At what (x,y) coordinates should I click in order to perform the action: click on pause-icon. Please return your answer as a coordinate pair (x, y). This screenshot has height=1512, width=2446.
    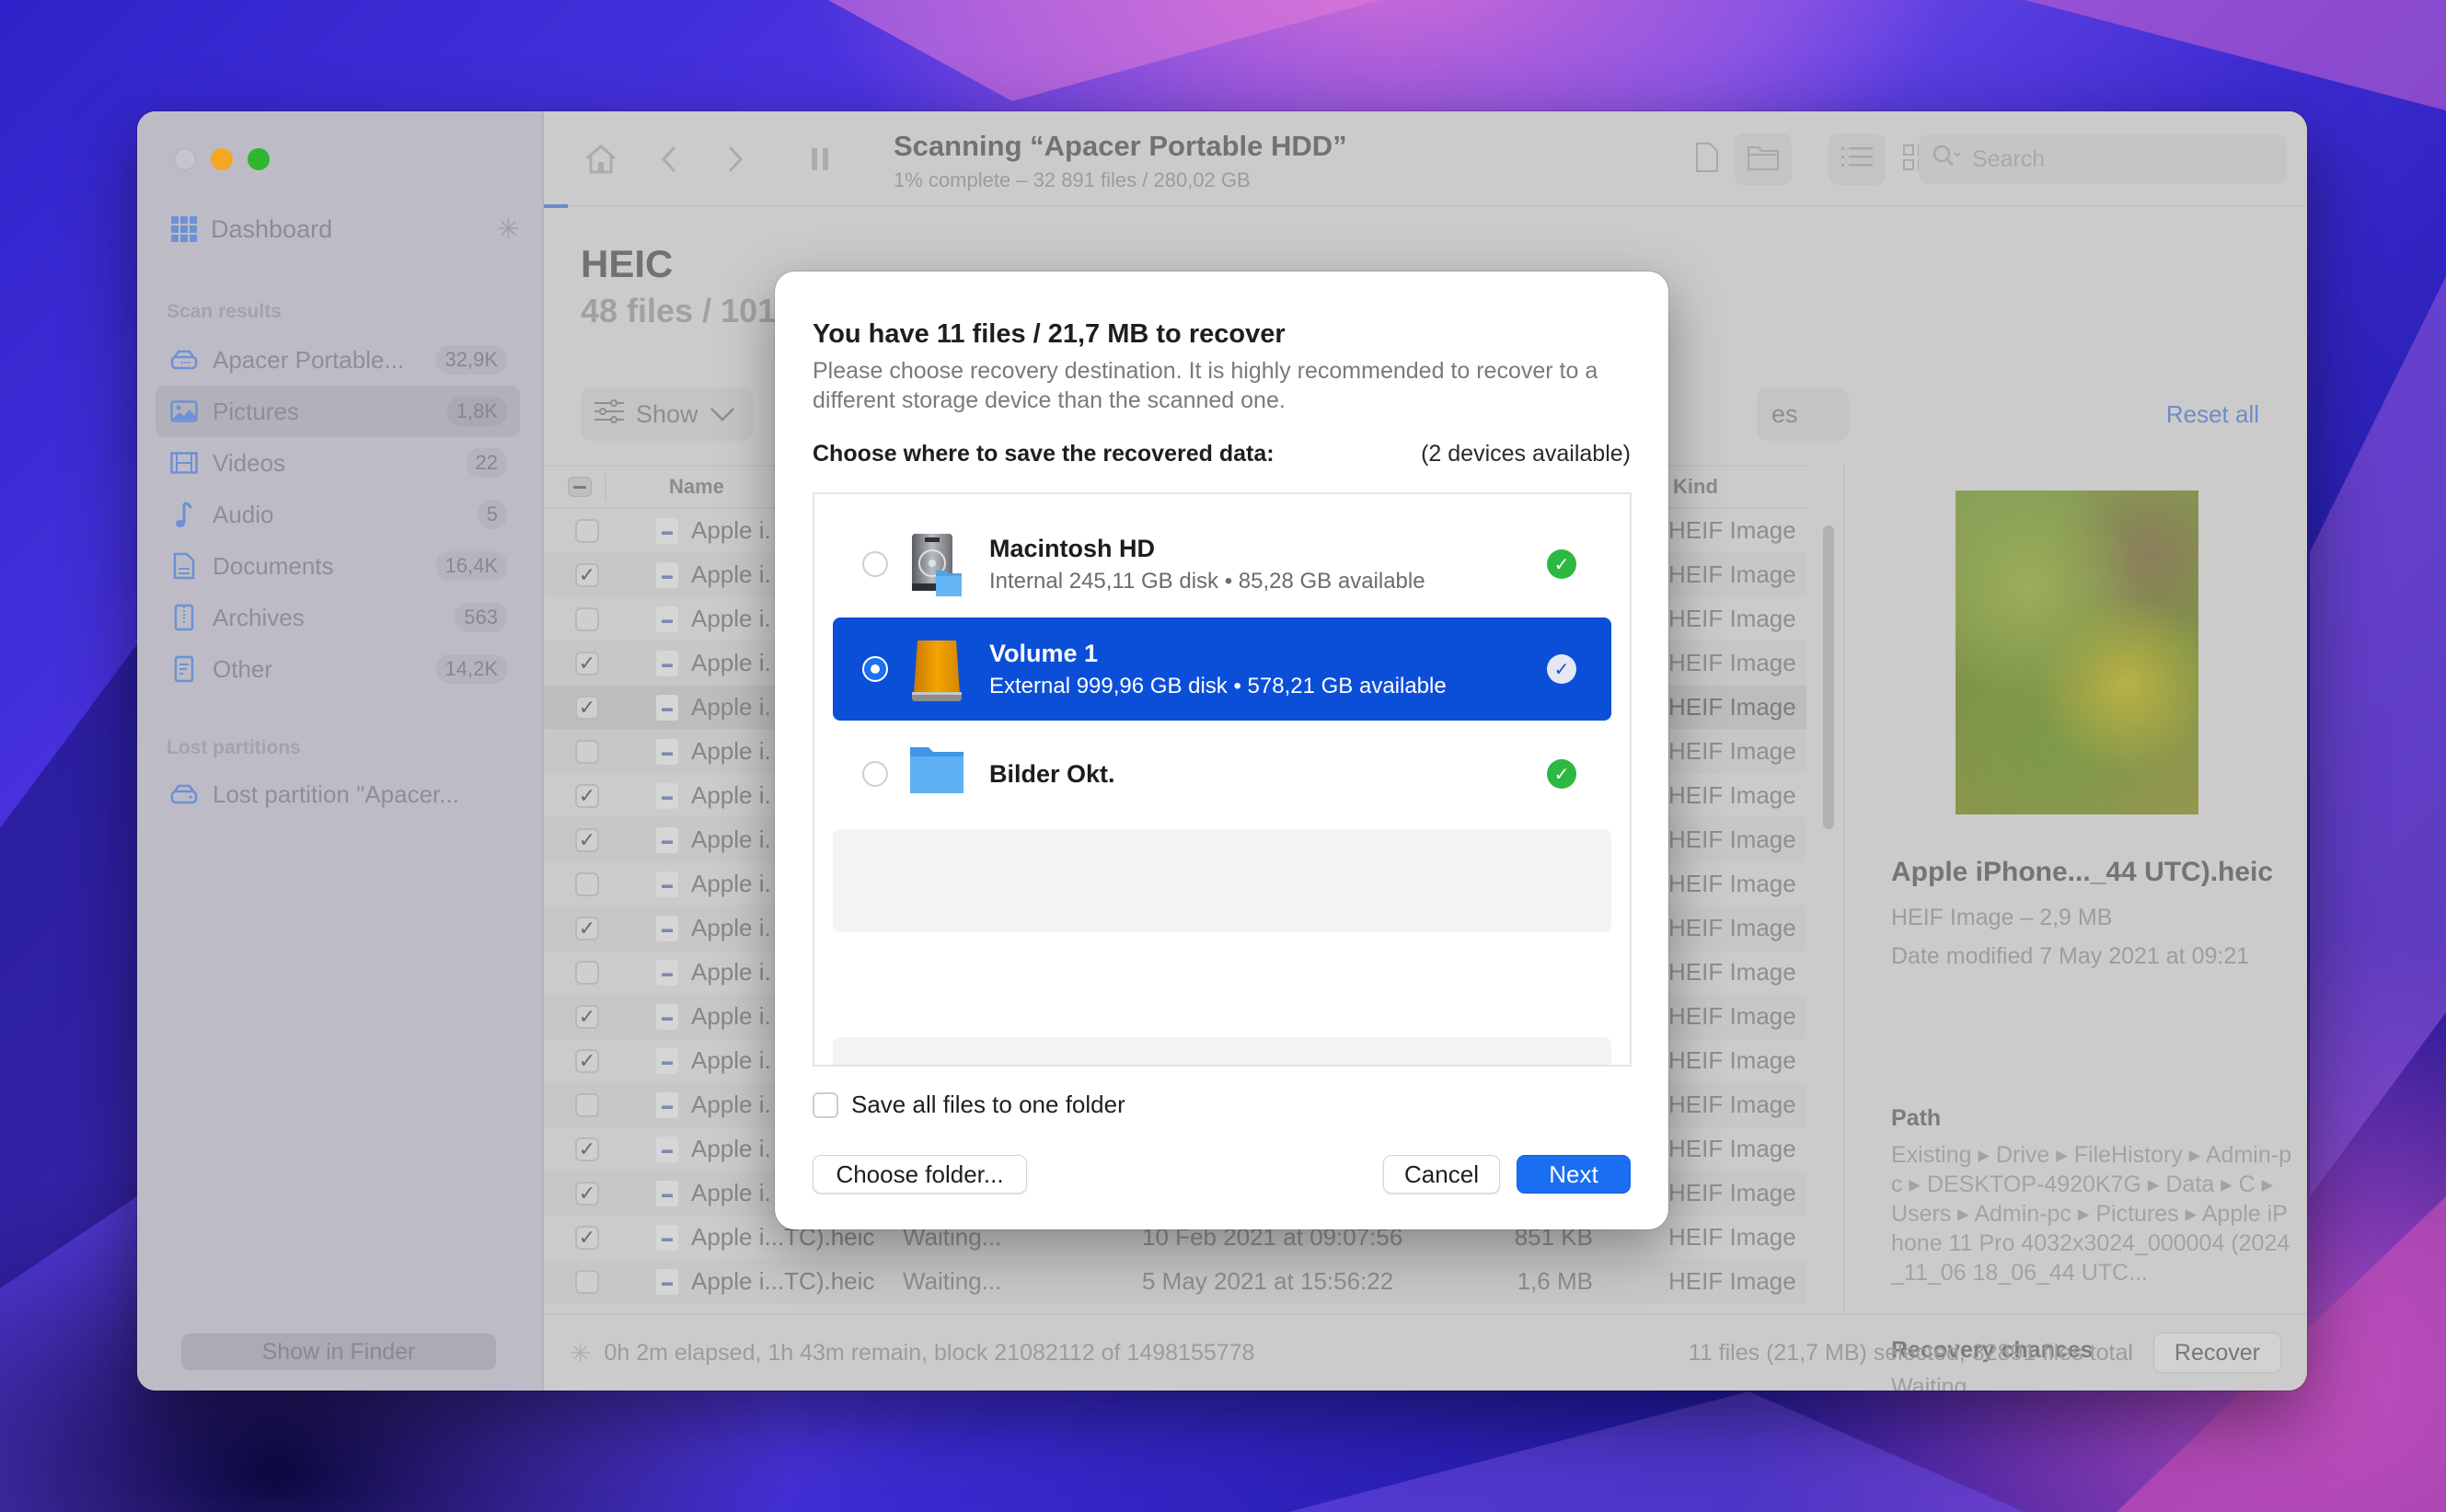
    Looking at the image, I should click on (820, 159).